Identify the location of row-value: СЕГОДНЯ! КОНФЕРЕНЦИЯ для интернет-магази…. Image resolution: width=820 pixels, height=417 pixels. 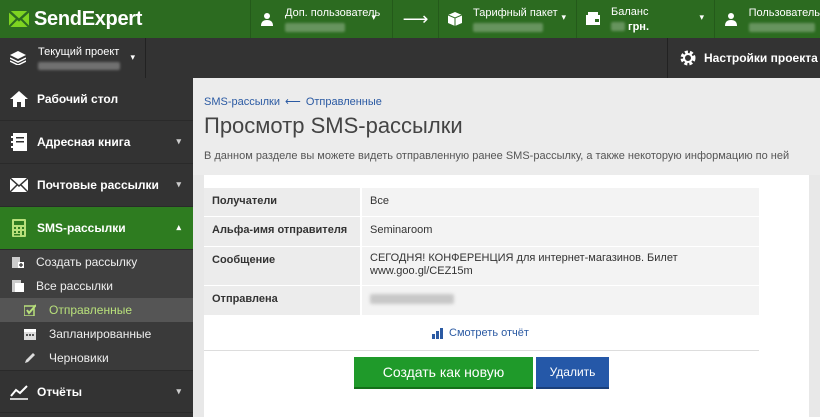
(559, 266).